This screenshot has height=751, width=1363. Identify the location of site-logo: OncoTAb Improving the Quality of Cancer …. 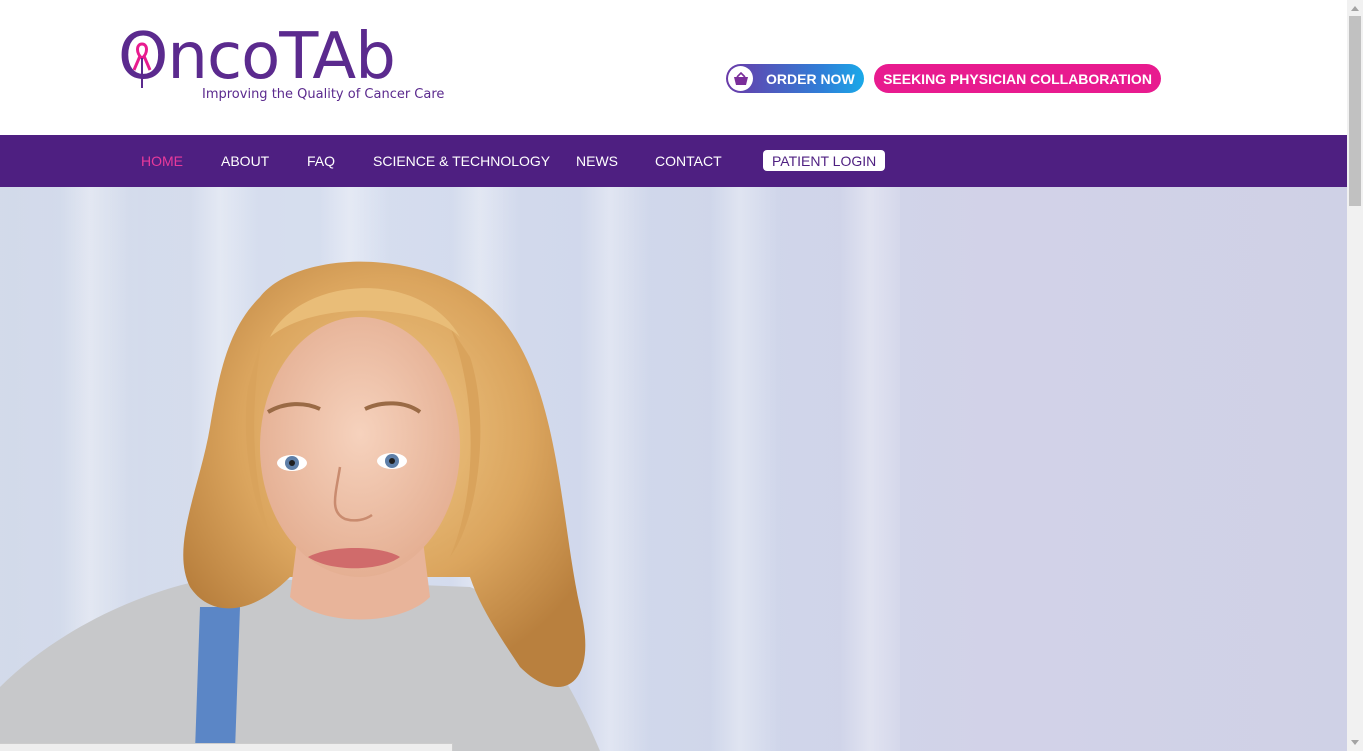
(283, 67).